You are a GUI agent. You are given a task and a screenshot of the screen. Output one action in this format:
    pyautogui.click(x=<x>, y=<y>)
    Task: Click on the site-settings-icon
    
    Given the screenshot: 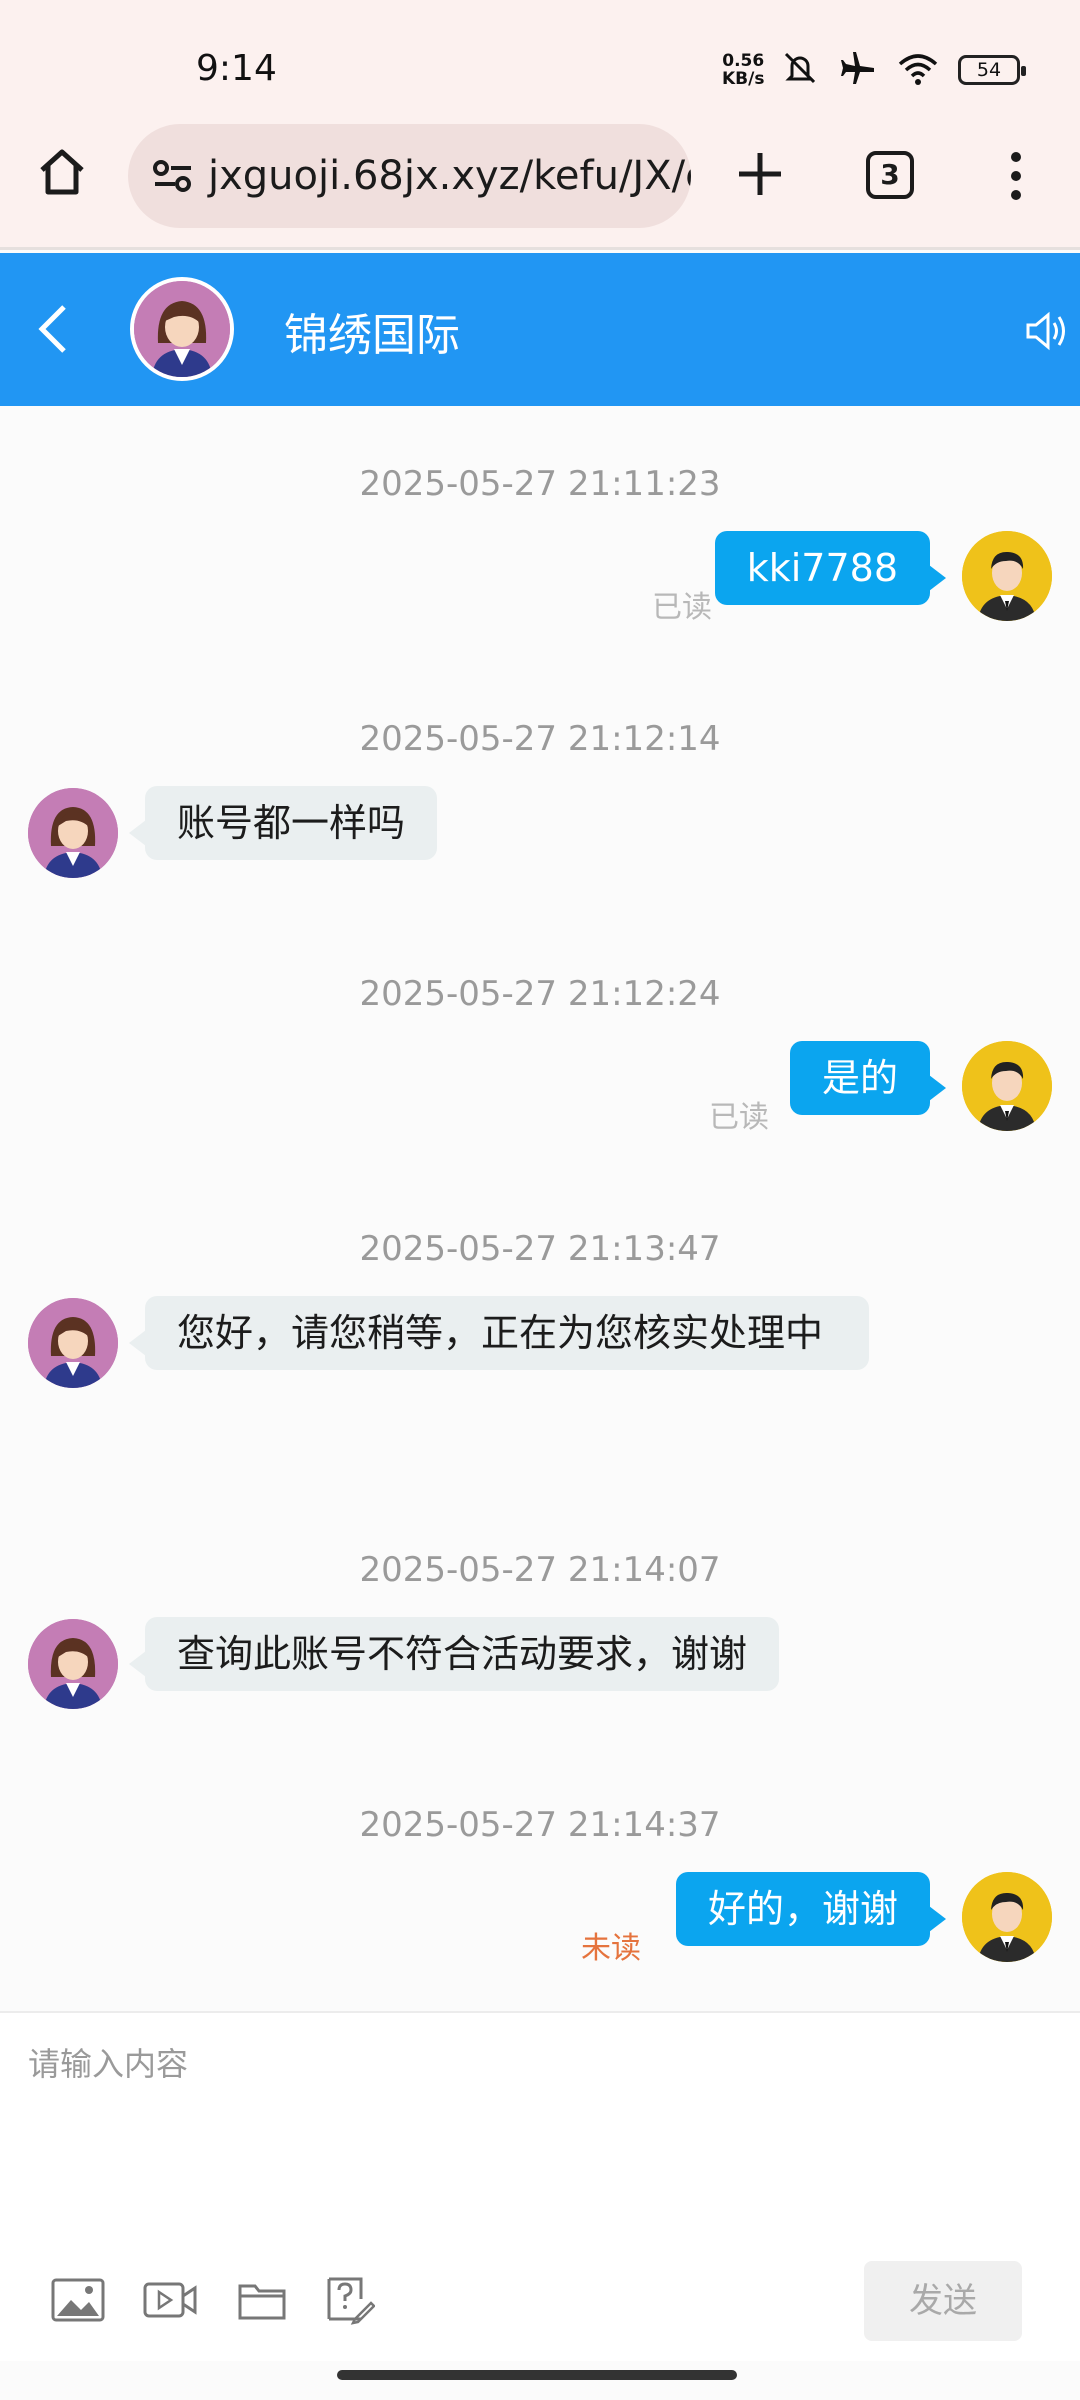 What is the action you would take?
    pyautogui.click(x=173, y=176)
    